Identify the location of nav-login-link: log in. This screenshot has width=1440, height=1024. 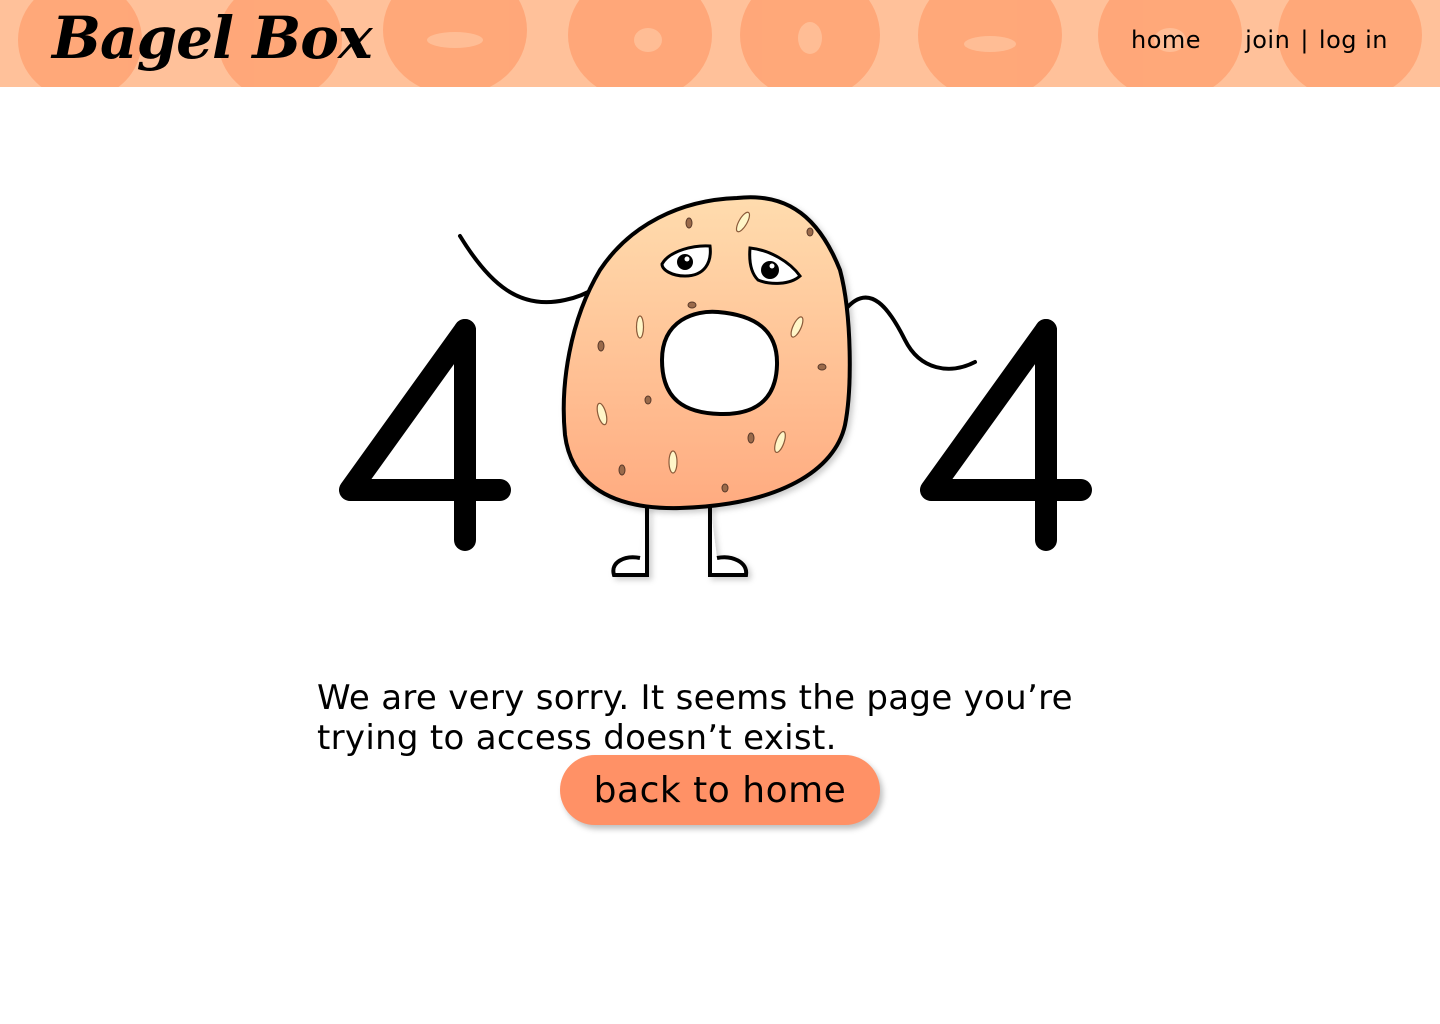
(1353, 40).